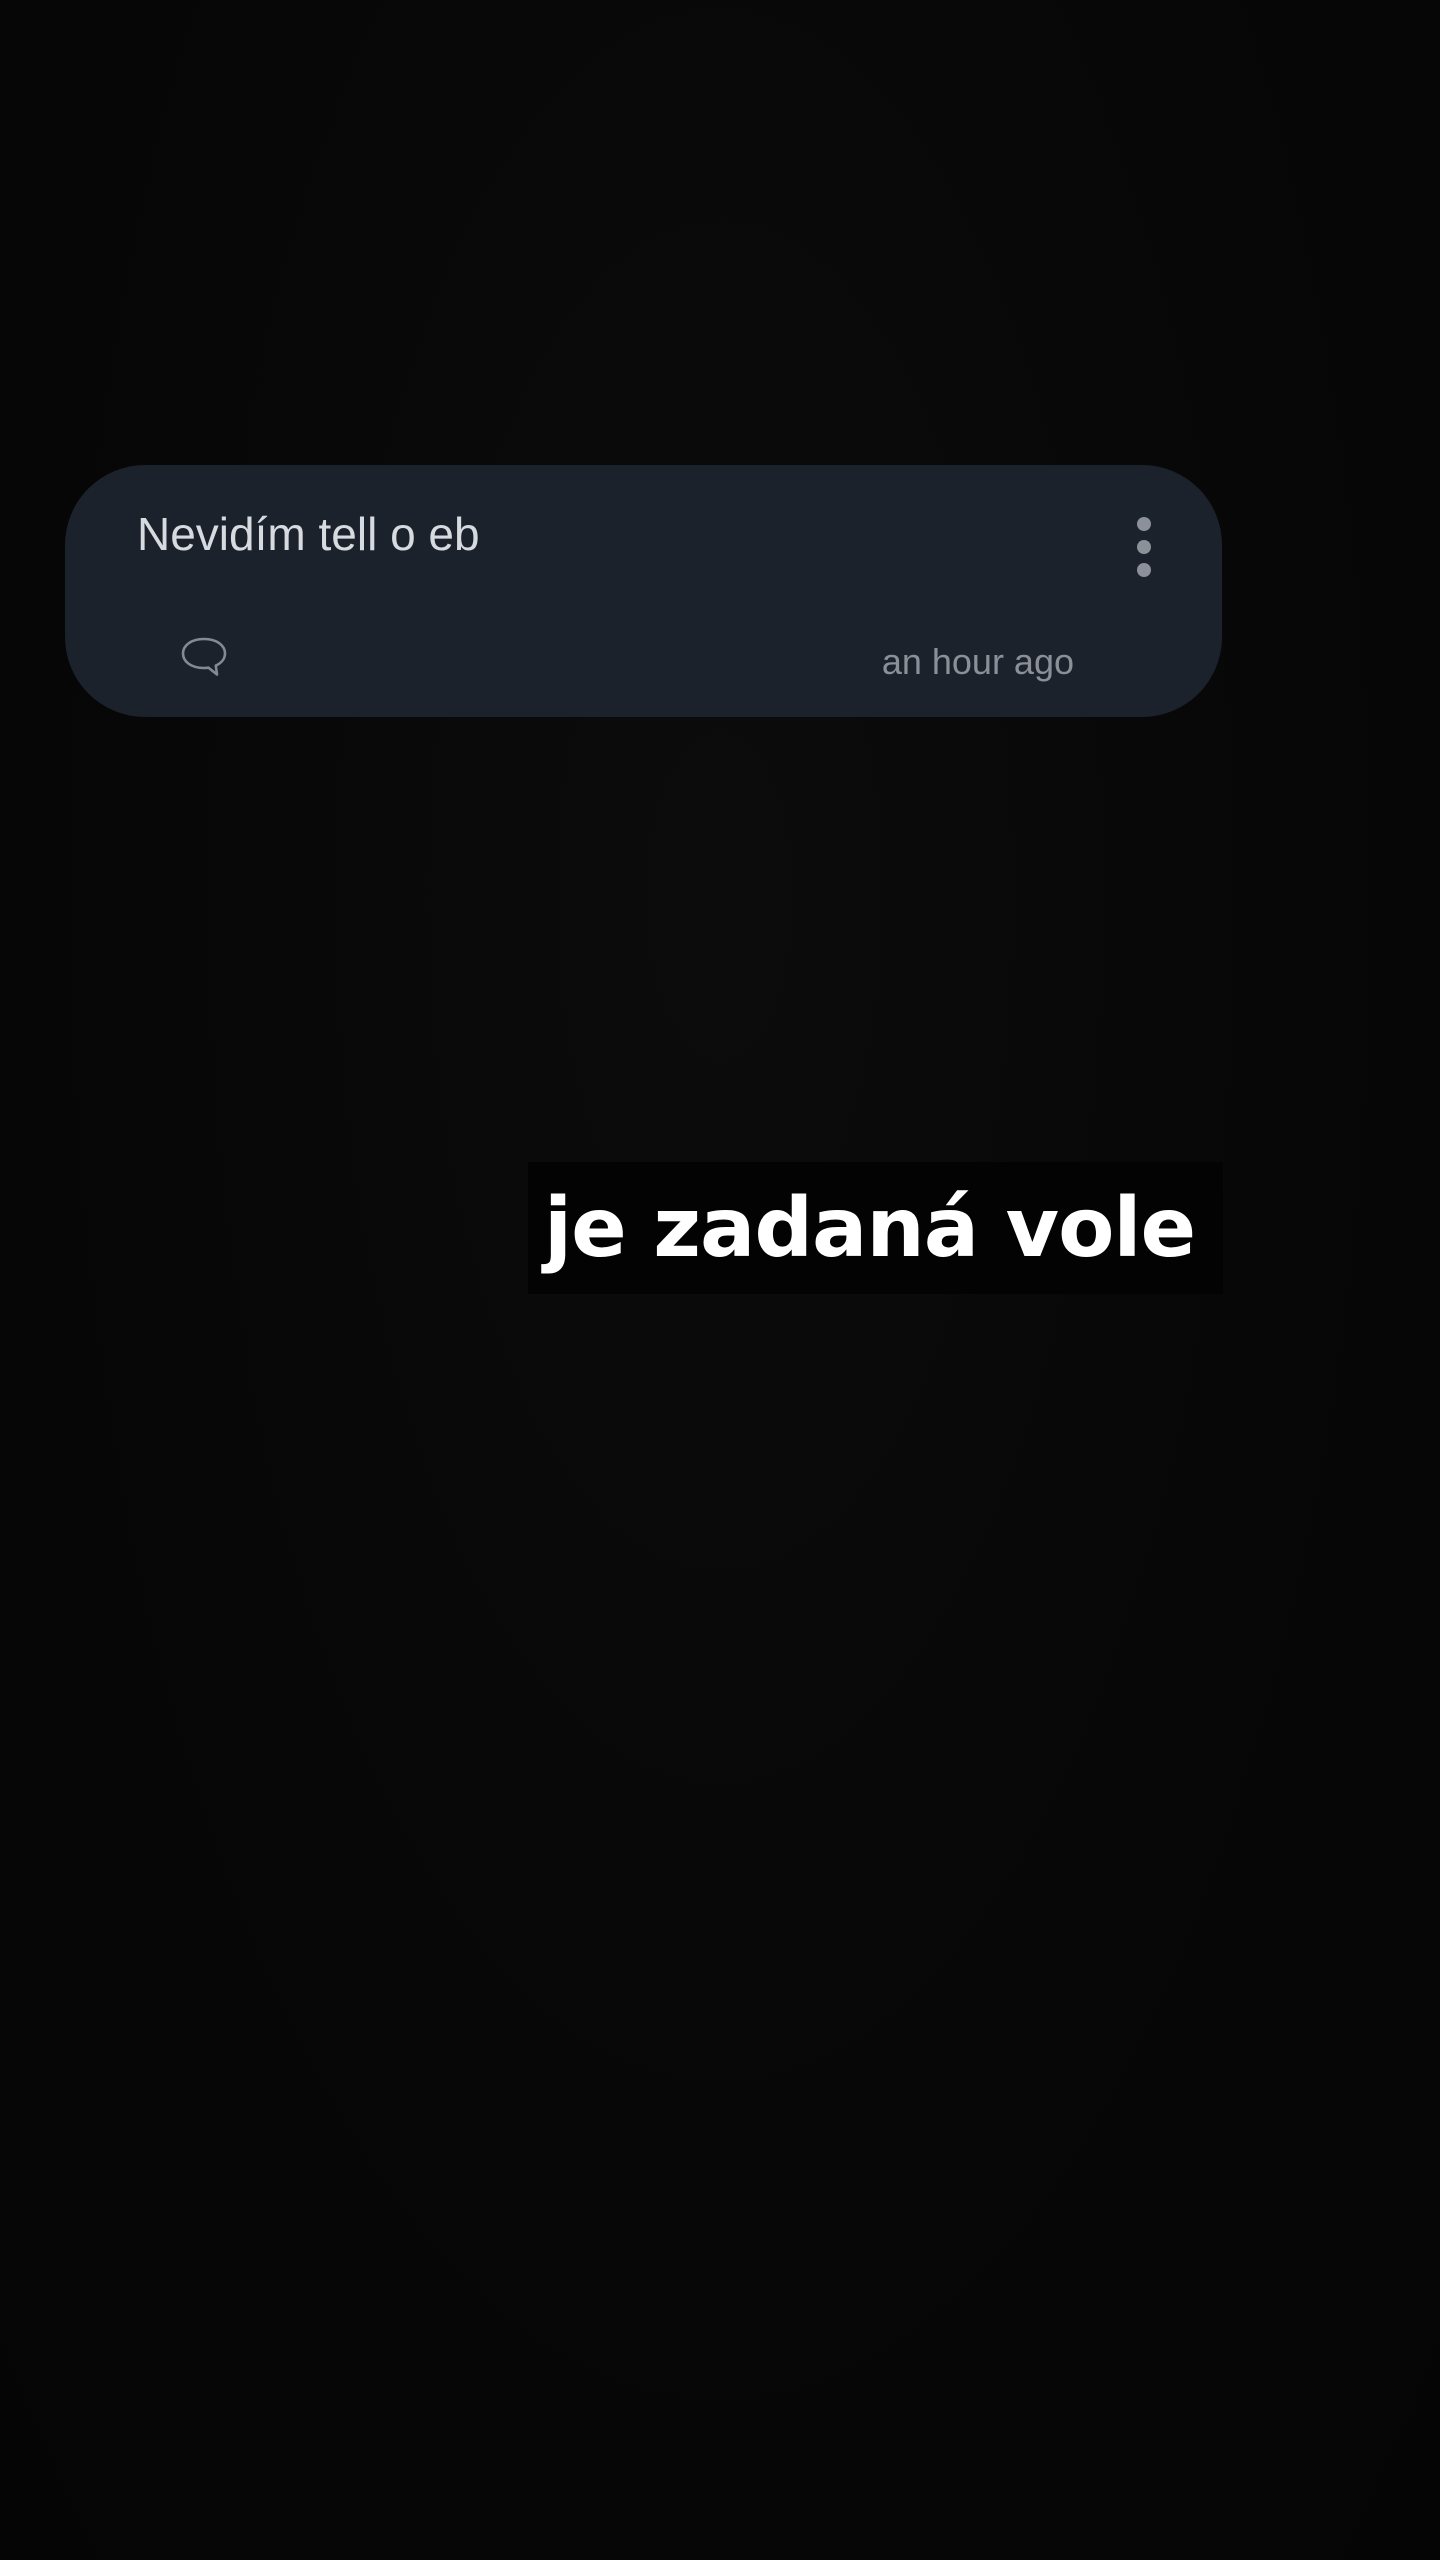 This screenshot has height=2560, width=1440. Describe the element at coordinates (1144, 524) in the screenshot. I see `more-vertical-icon` at that location.